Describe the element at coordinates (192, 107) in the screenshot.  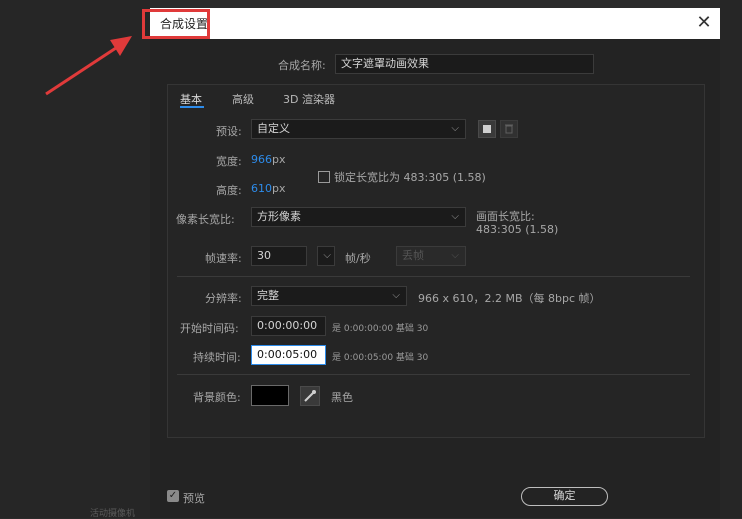
I see `active-tab-underline` at that location.